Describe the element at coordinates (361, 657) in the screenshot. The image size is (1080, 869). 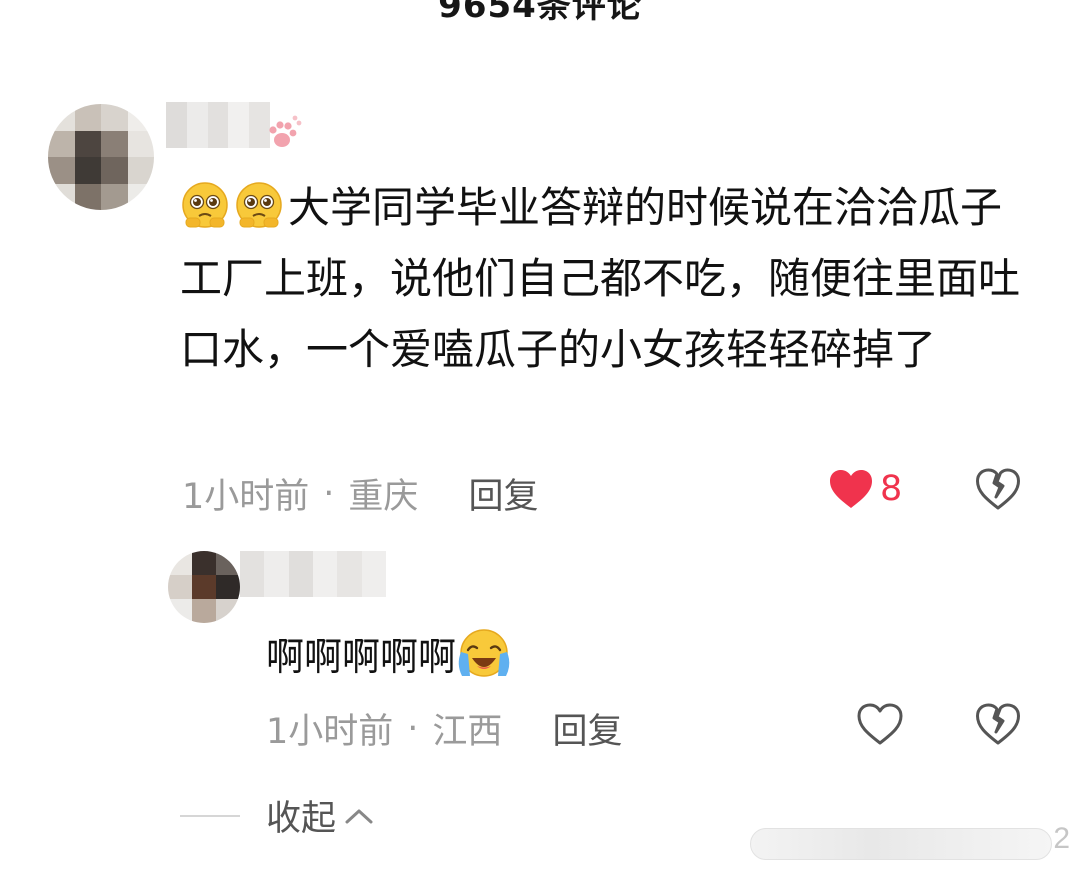
I see `reply-text: 啊啊啊啊啊` at that location.